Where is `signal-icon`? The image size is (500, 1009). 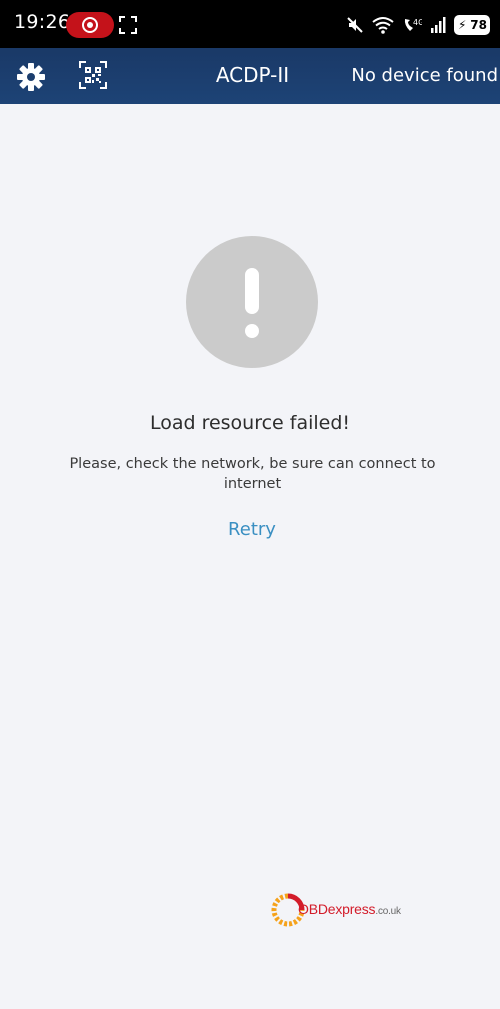
signal-icon is located at coordinates (438, 25).